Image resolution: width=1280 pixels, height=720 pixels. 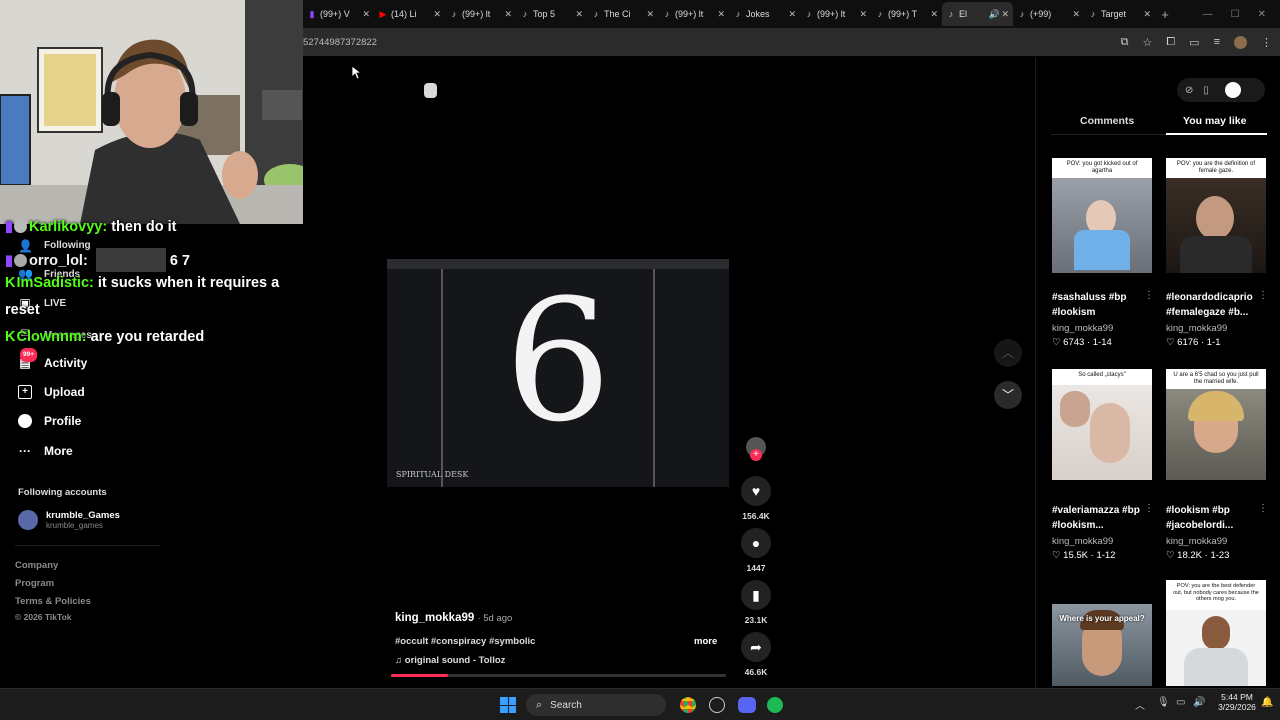 I want to click on footer-link-company: Company, so click(x=36, y=565).